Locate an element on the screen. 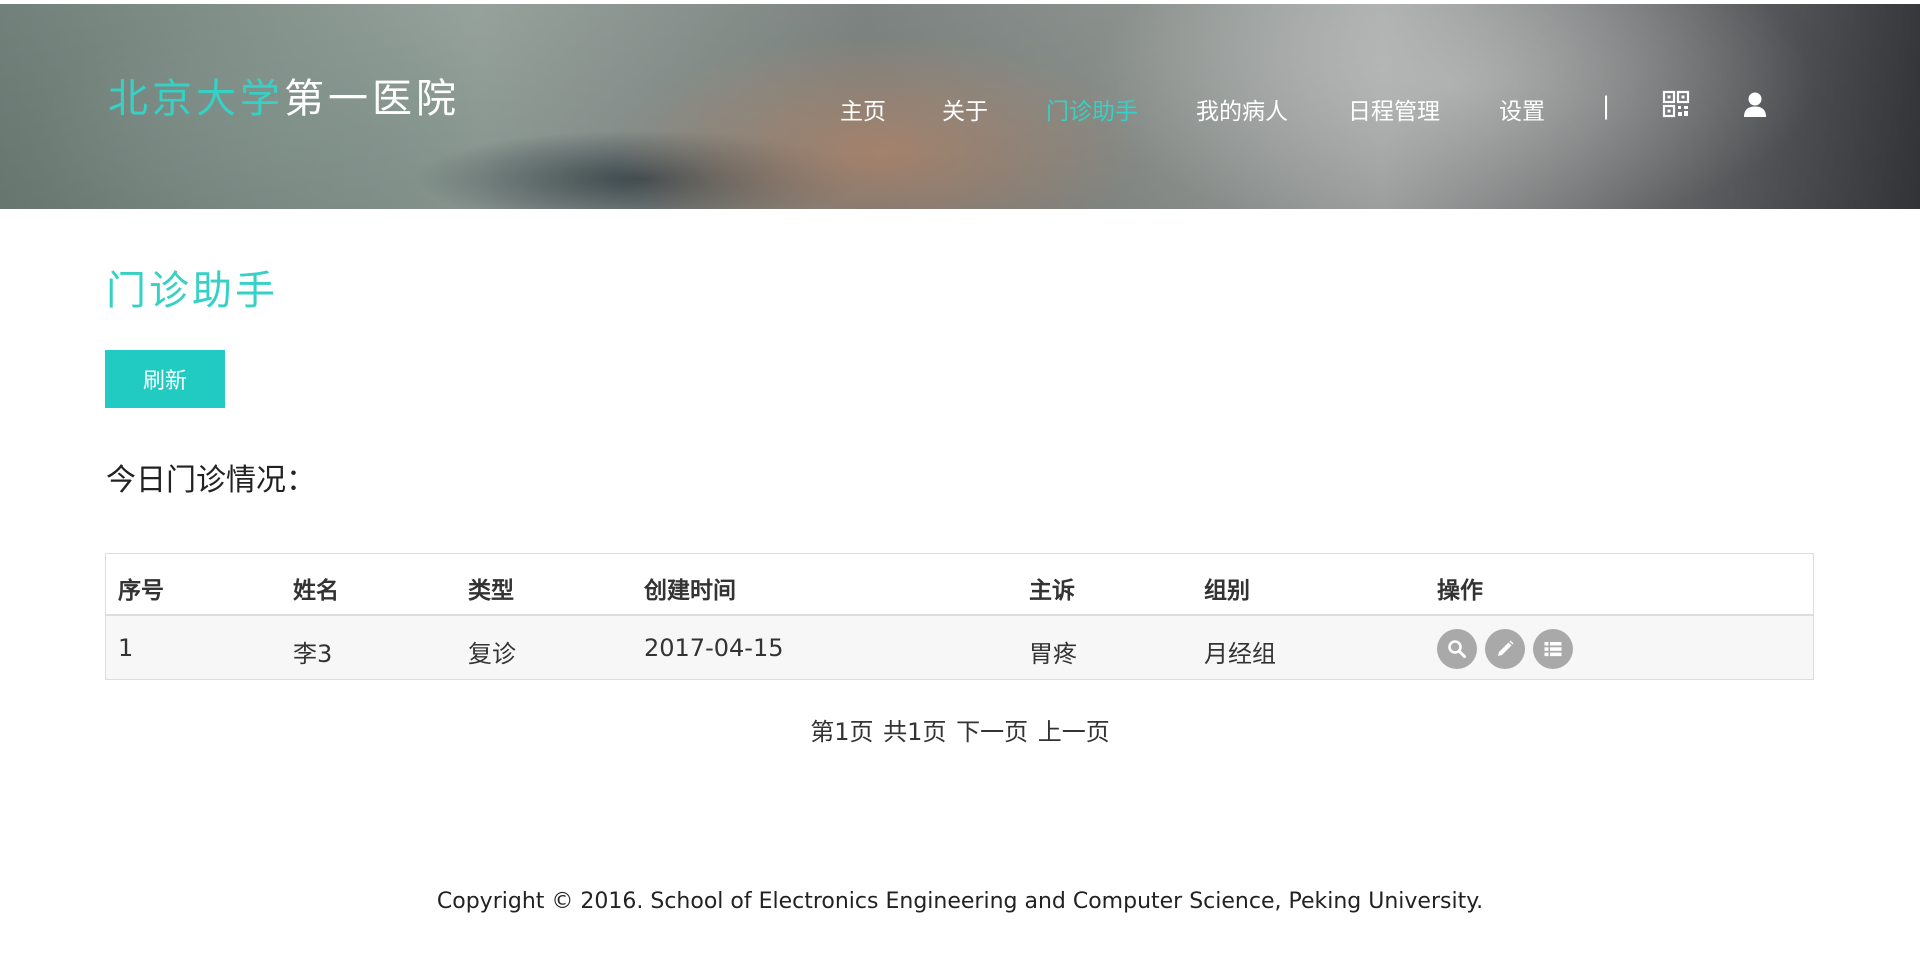  pagination: 第1页 共1页 下一页 上一页 is located at coordinates (960, 729).